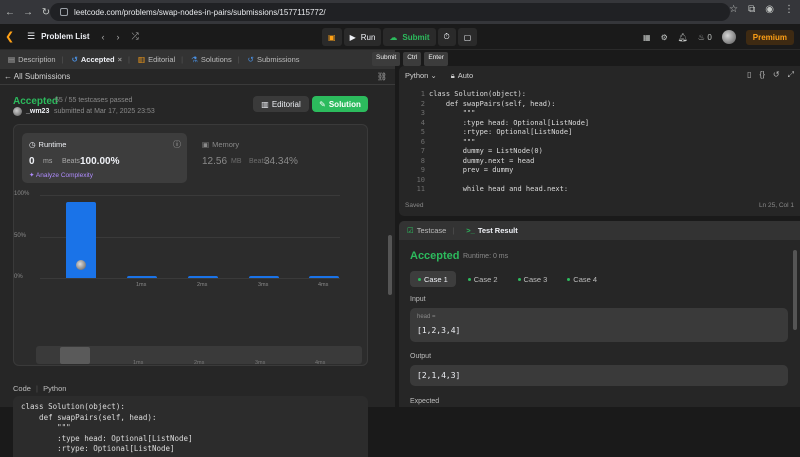 Image resolution: width=800 pixels, height=457 pixels. Describe the element at coordinates (789, 9) in the screenshot. I see `browser-menu-icon: ⋮` at that location.